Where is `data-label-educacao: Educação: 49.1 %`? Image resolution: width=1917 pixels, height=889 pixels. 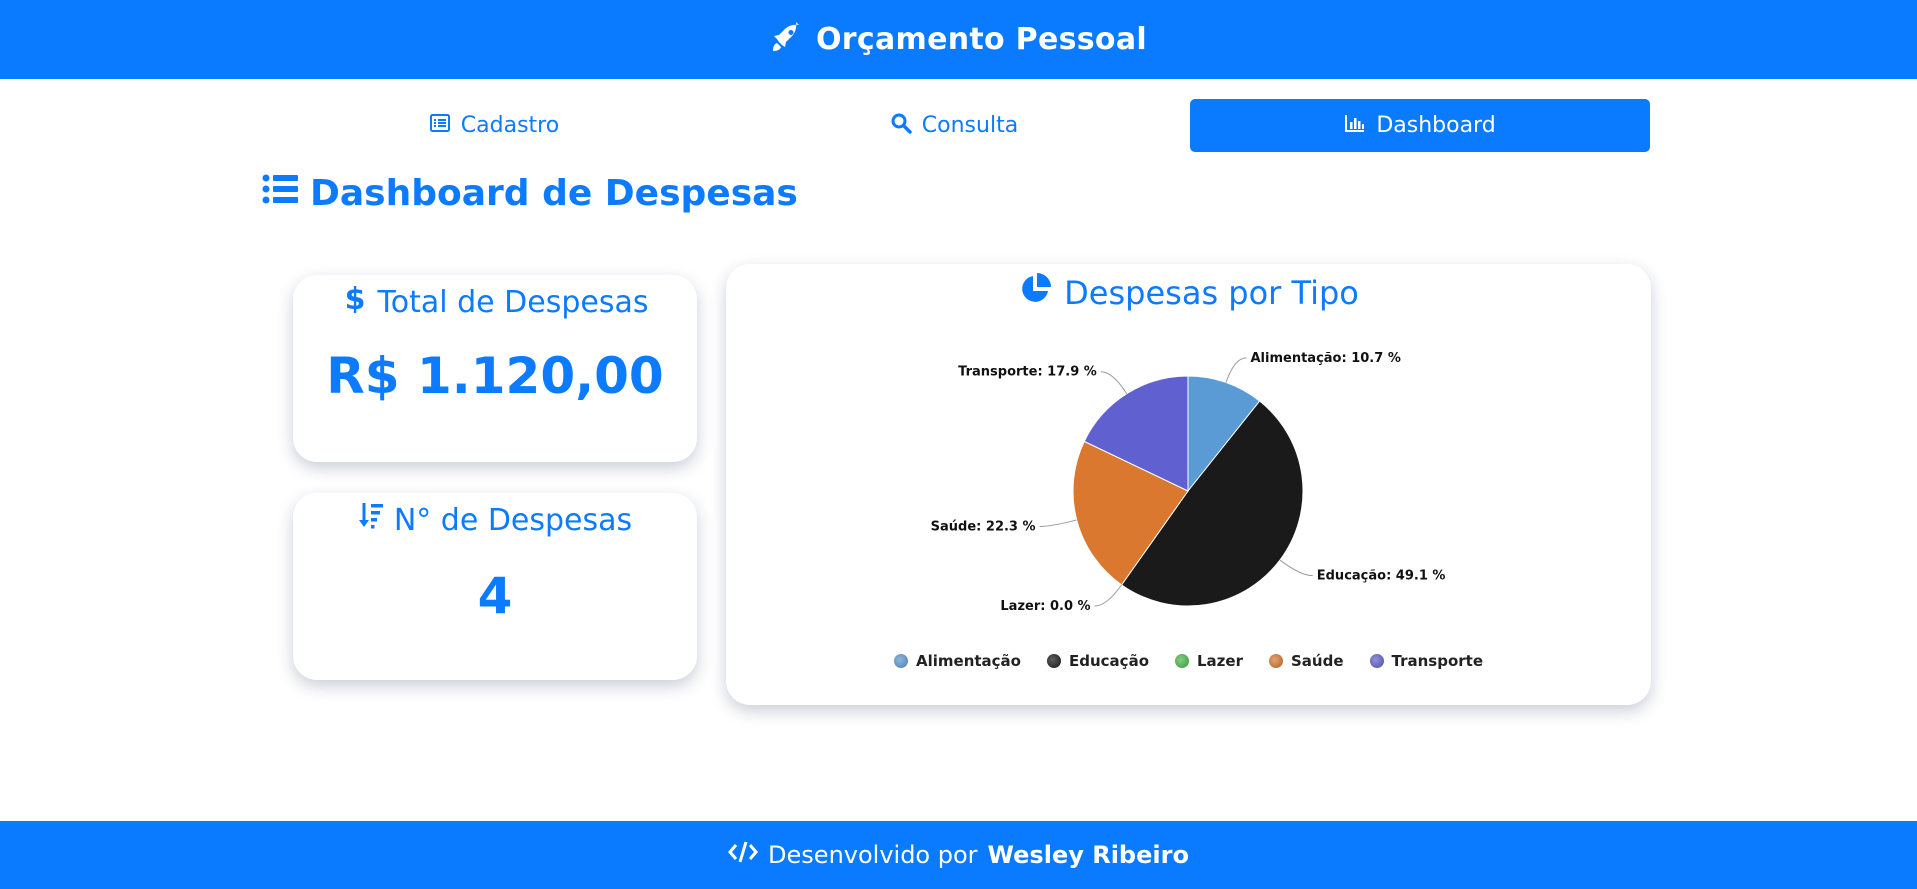
data-label-educacao: Educação: 49.1 % is located at coordinates (1381, 576).